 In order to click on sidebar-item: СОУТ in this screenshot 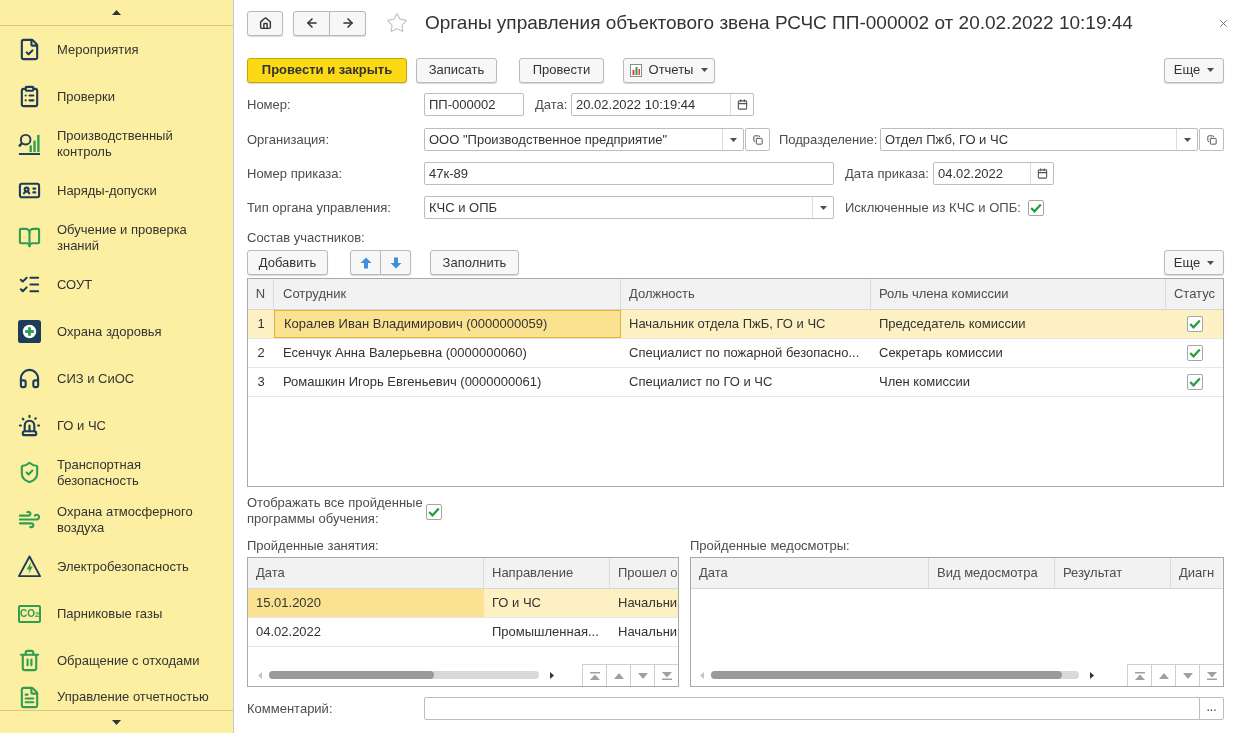, I will do `click(116, 284)`.